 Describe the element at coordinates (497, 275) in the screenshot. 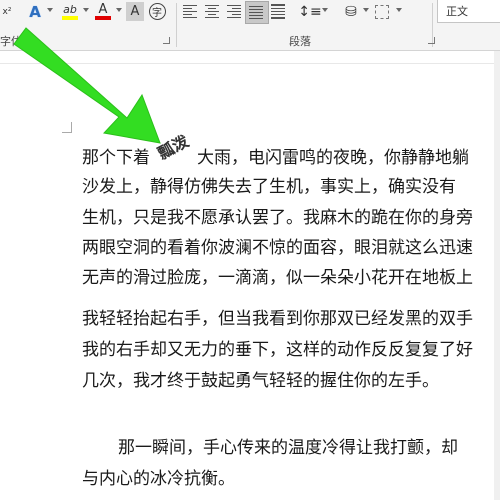

I see `vertical-scrollbar` at that location.